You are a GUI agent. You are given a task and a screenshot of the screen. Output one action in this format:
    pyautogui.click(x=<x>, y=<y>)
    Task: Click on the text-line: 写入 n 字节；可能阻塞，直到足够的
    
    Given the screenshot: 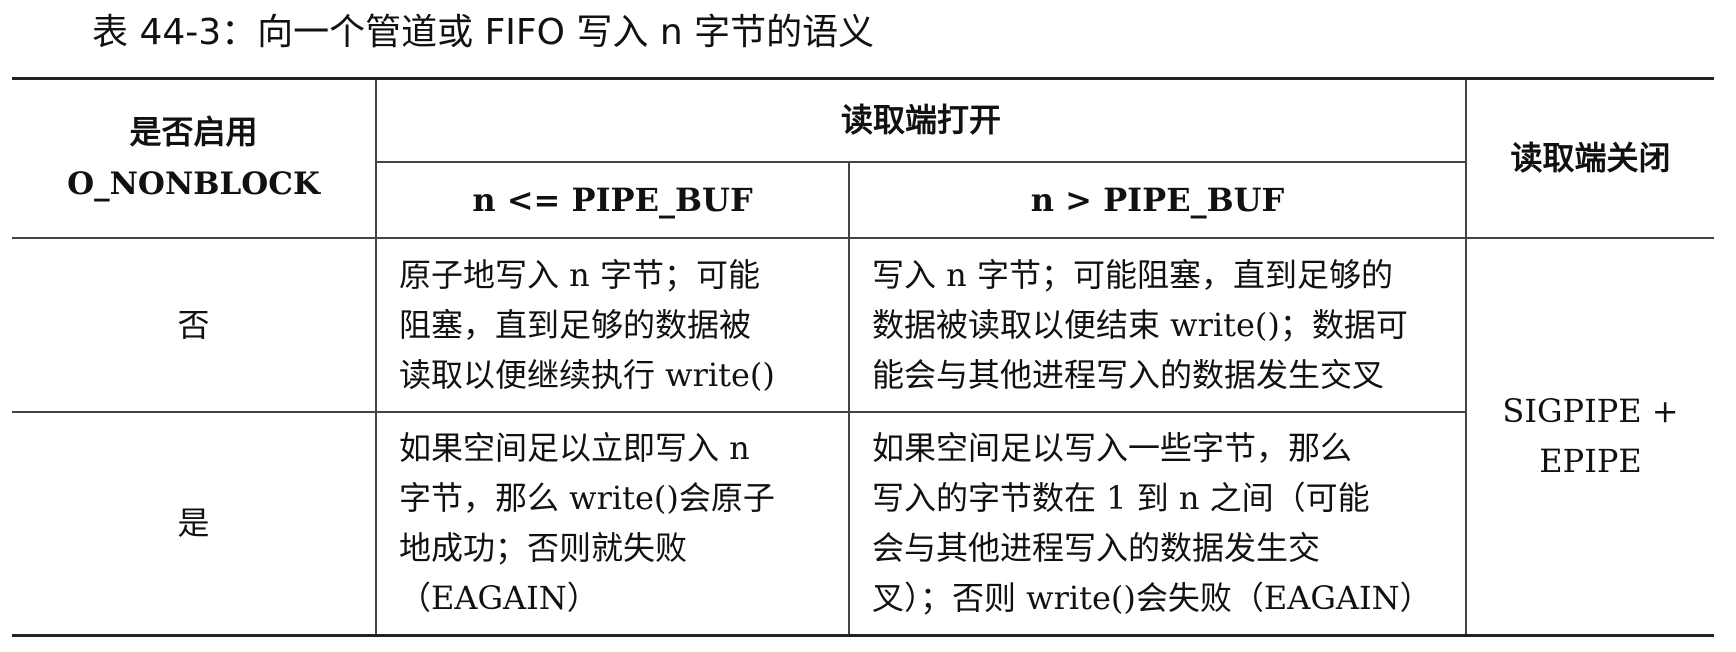 What is the action you would take?
    pyautogui.click(x=1132, y=274)
    